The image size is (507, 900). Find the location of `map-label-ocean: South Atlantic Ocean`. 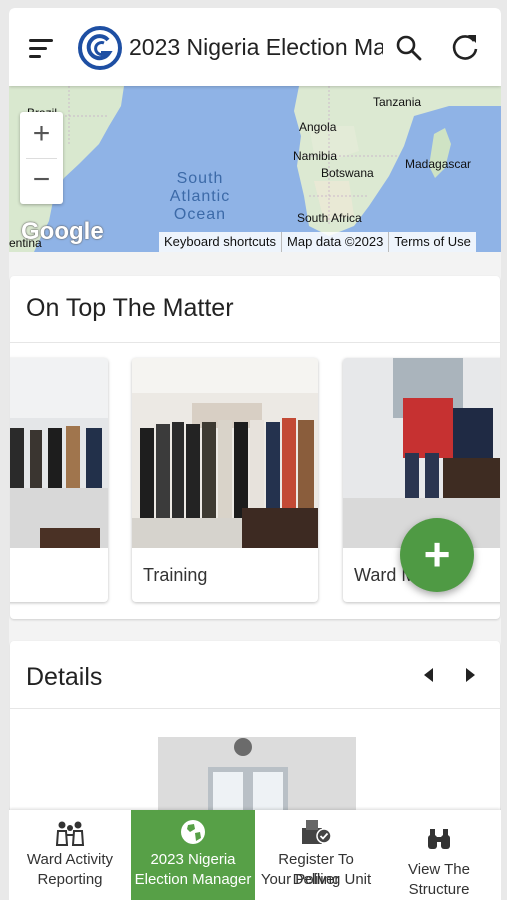

map-label-ocean: South Atlantic Ocean is located at coordinates (200, 196).